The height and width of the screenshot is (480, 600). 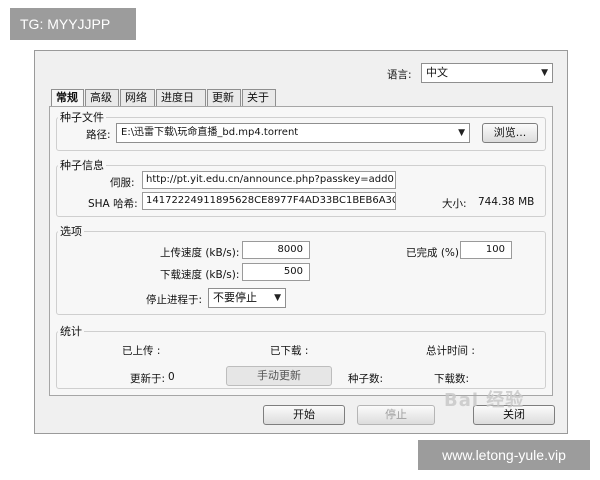 I want to click on download-speed-input: 500, so click(x=276, y=272).